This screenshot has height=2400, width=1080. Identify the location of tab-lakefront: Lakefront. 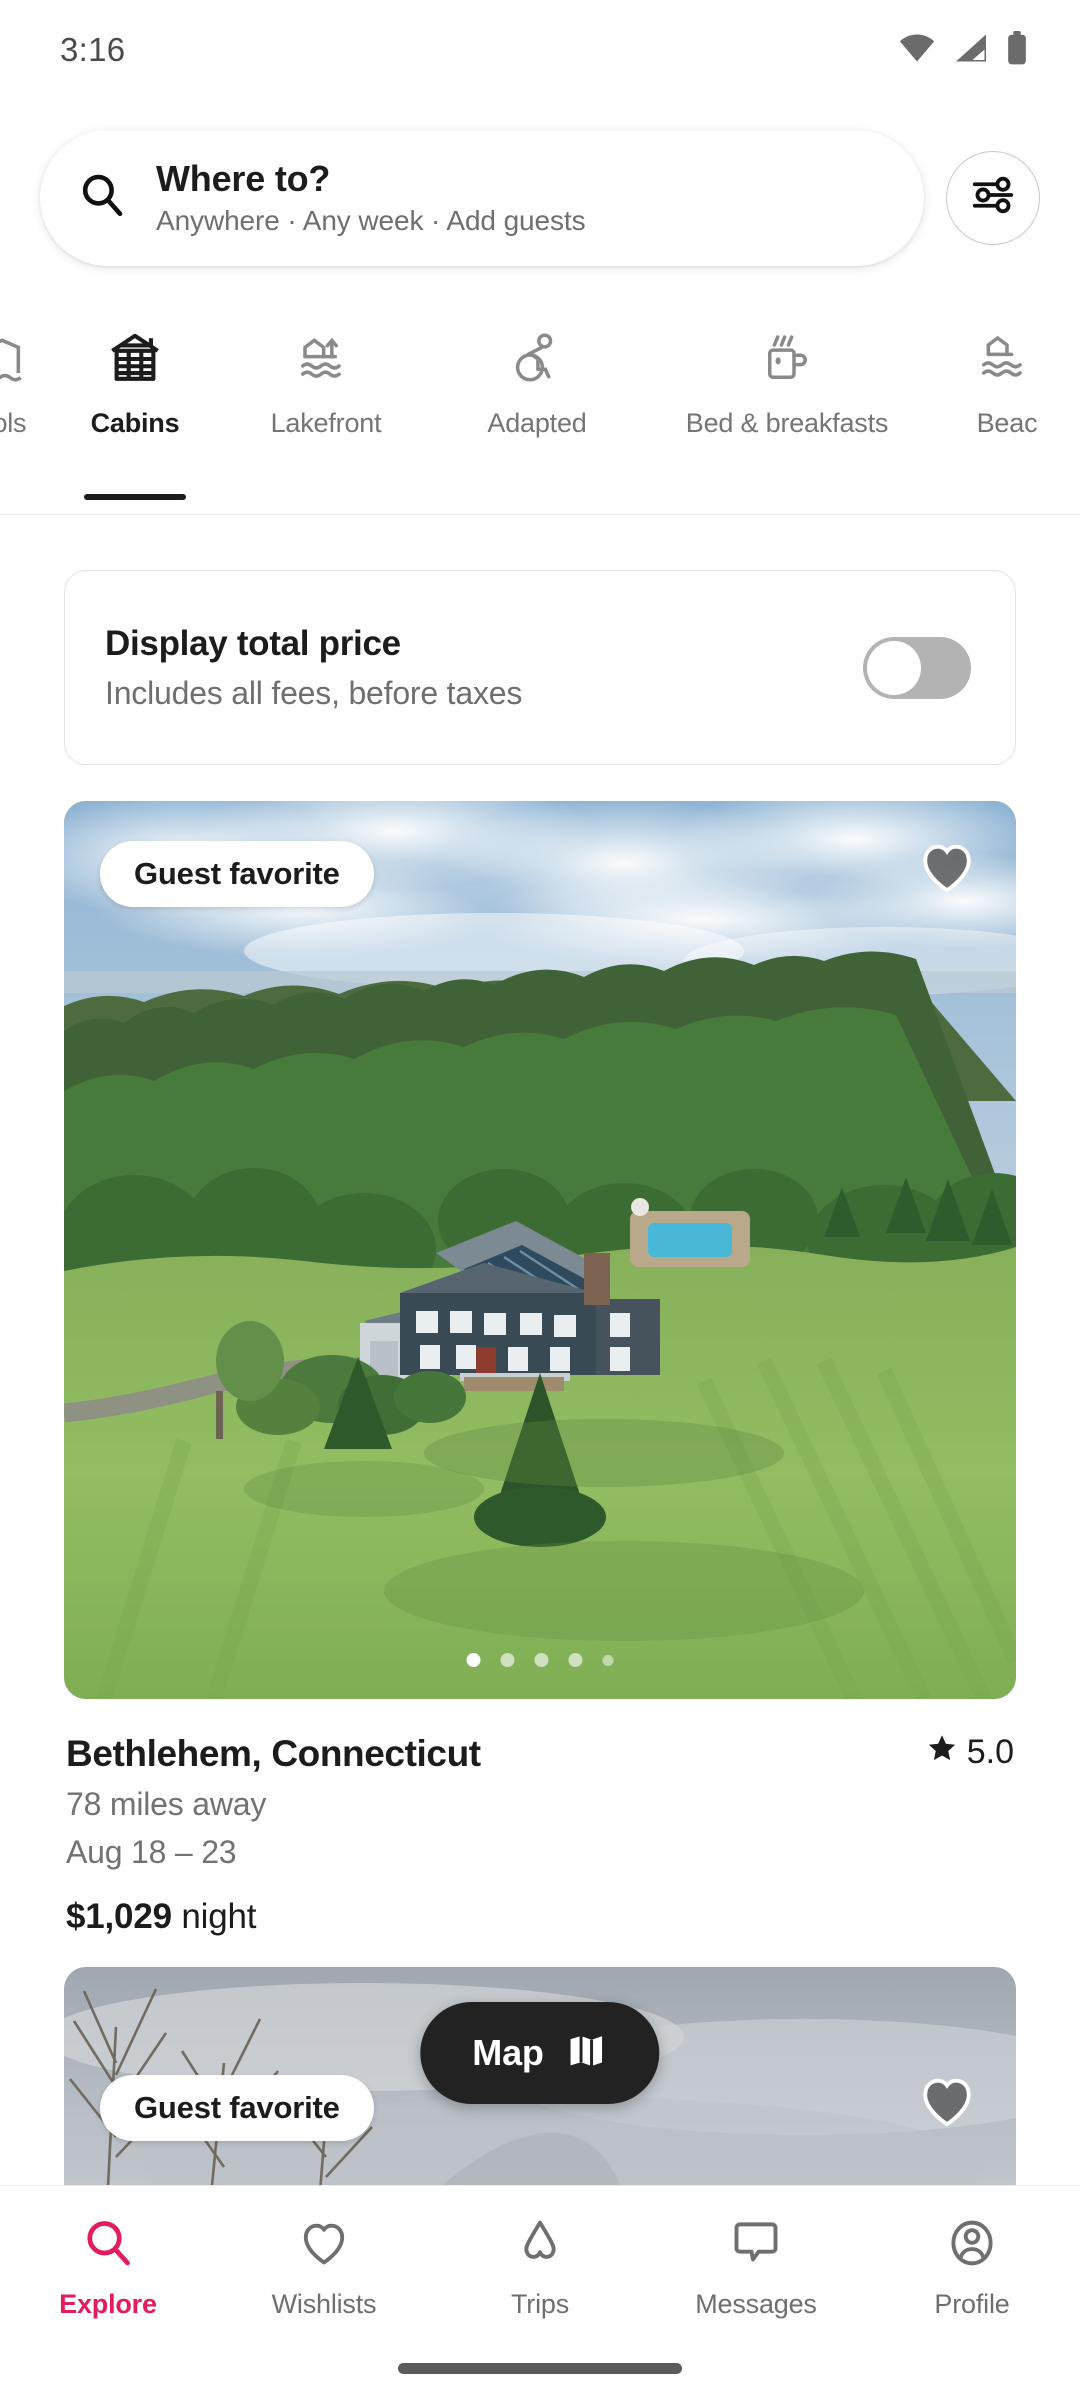
(326, 407).